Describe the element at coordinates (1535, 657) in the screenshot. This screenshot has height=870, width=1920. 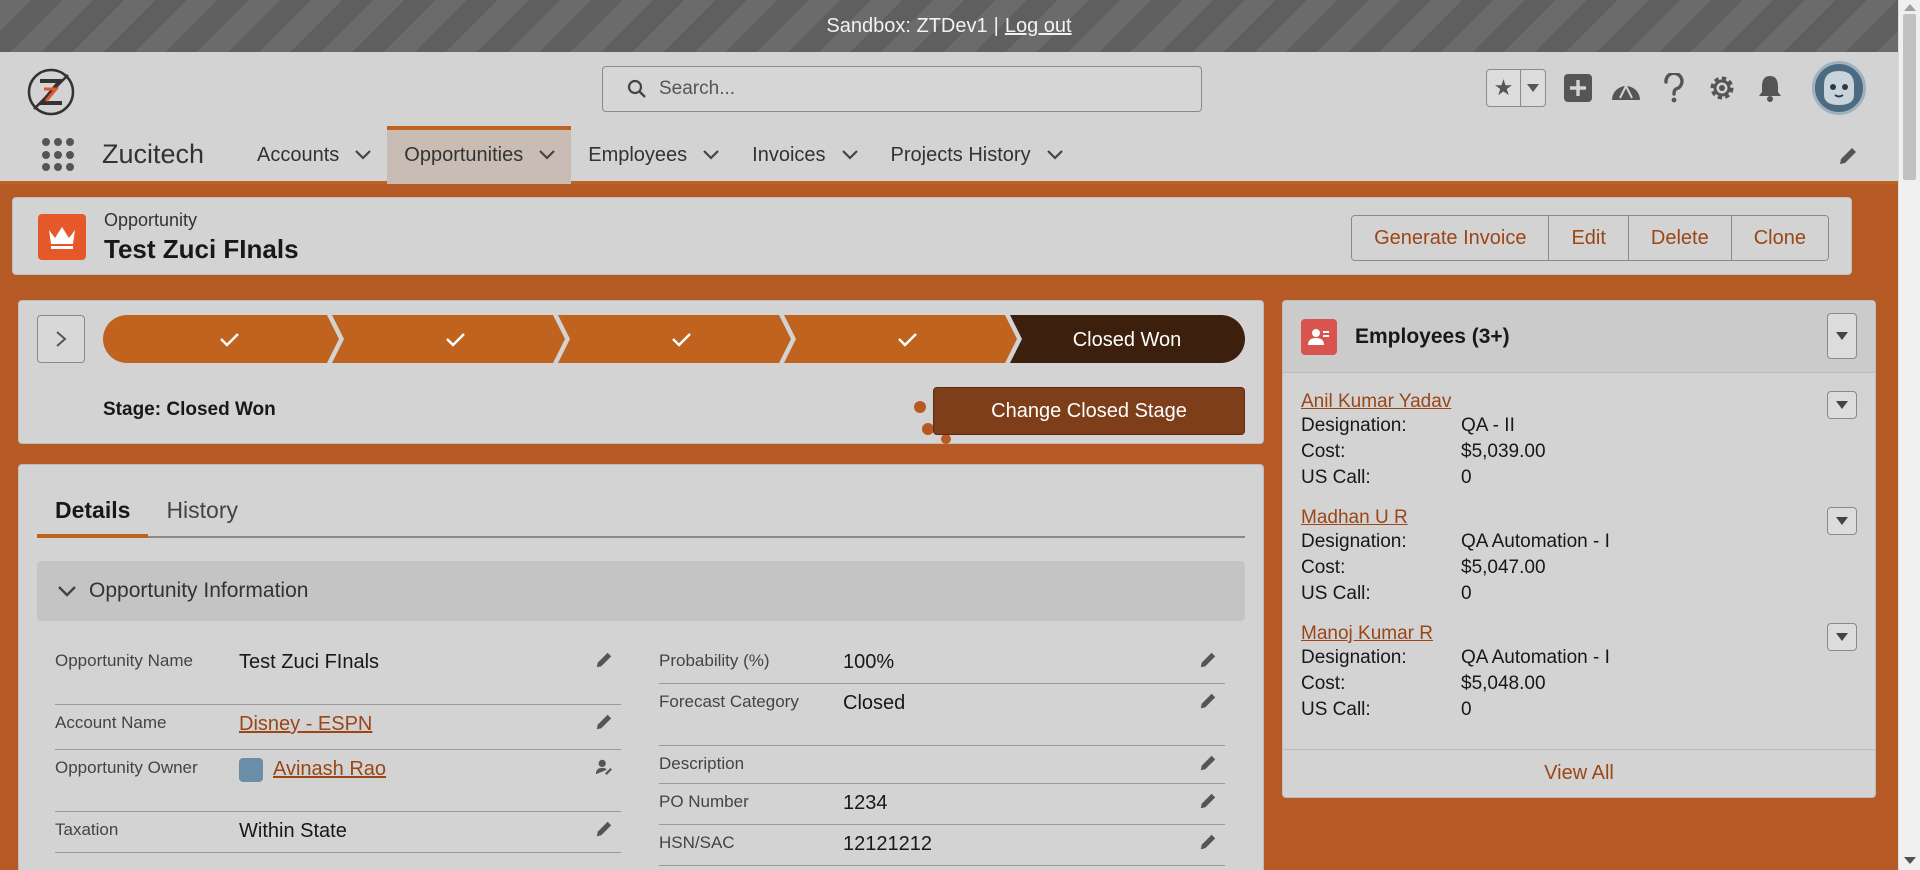
I see `designation-value: QA Automation - I` at that location.